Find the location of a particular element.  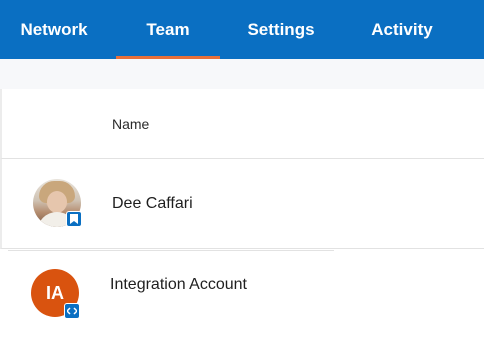

tab-activity-label: Activity is located at coordinates (402, 29).